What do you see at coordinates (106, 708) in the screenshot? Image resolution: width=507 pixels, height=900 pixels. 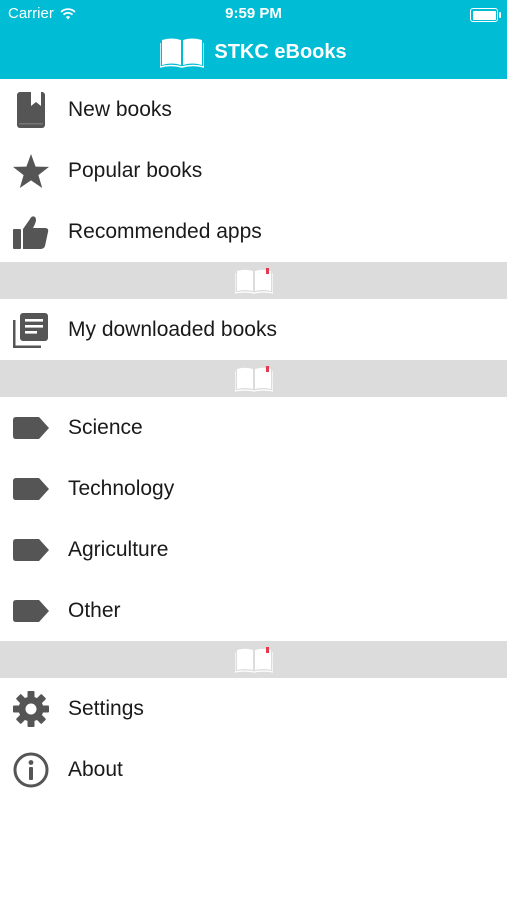 I see `menu-item-label: Settings` at bounding box center [106, 708].